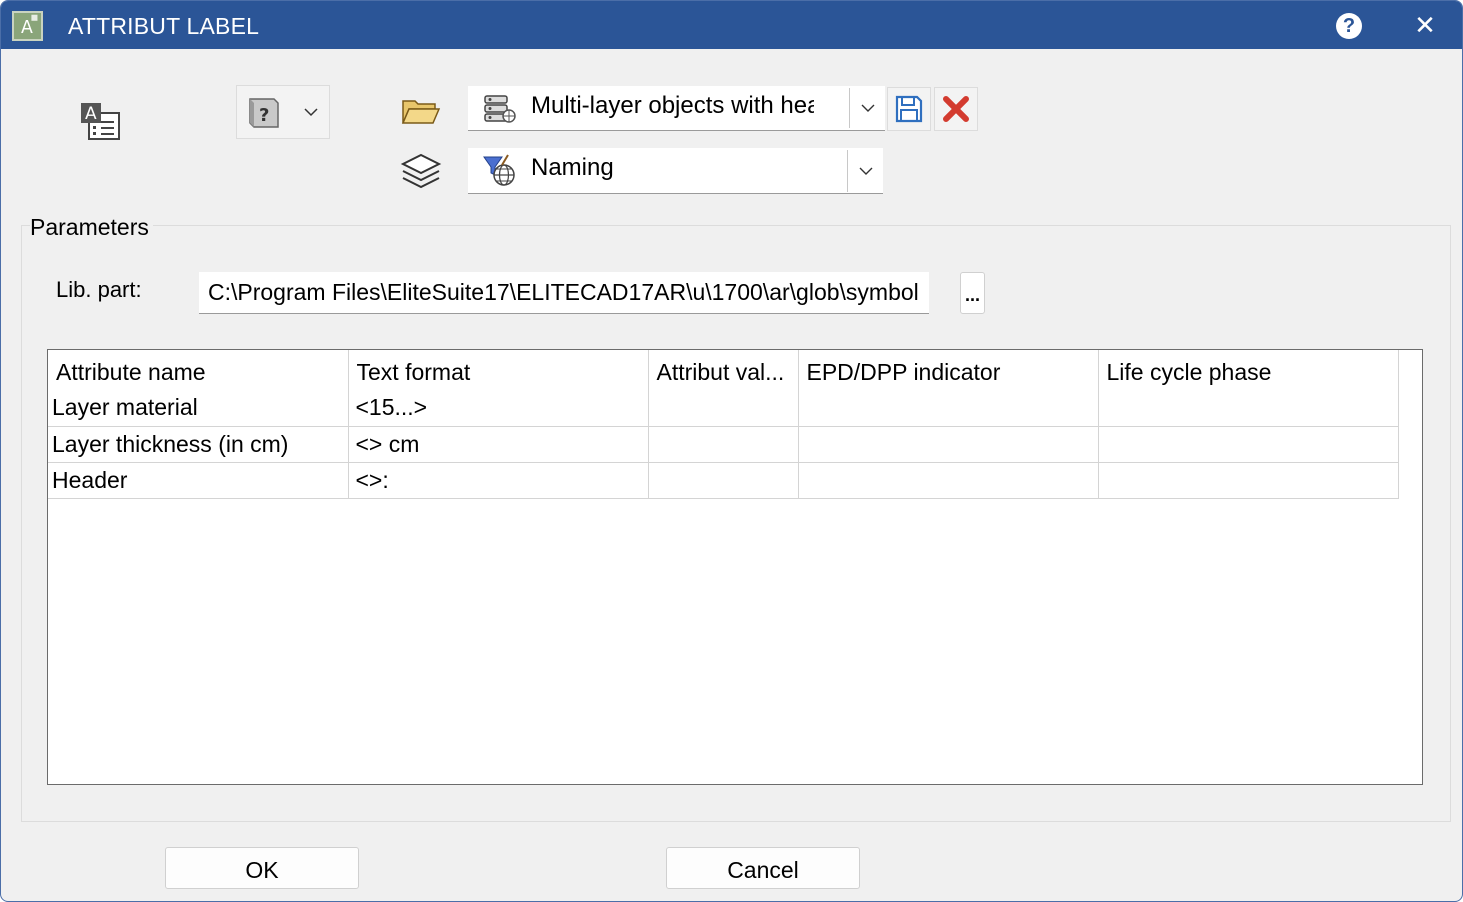 The width and height of the screenshot is (1463, 902). Describe the element at coordinates (498, 408) in the screenshot. I see `cell-text-format: <15...>` at that location.